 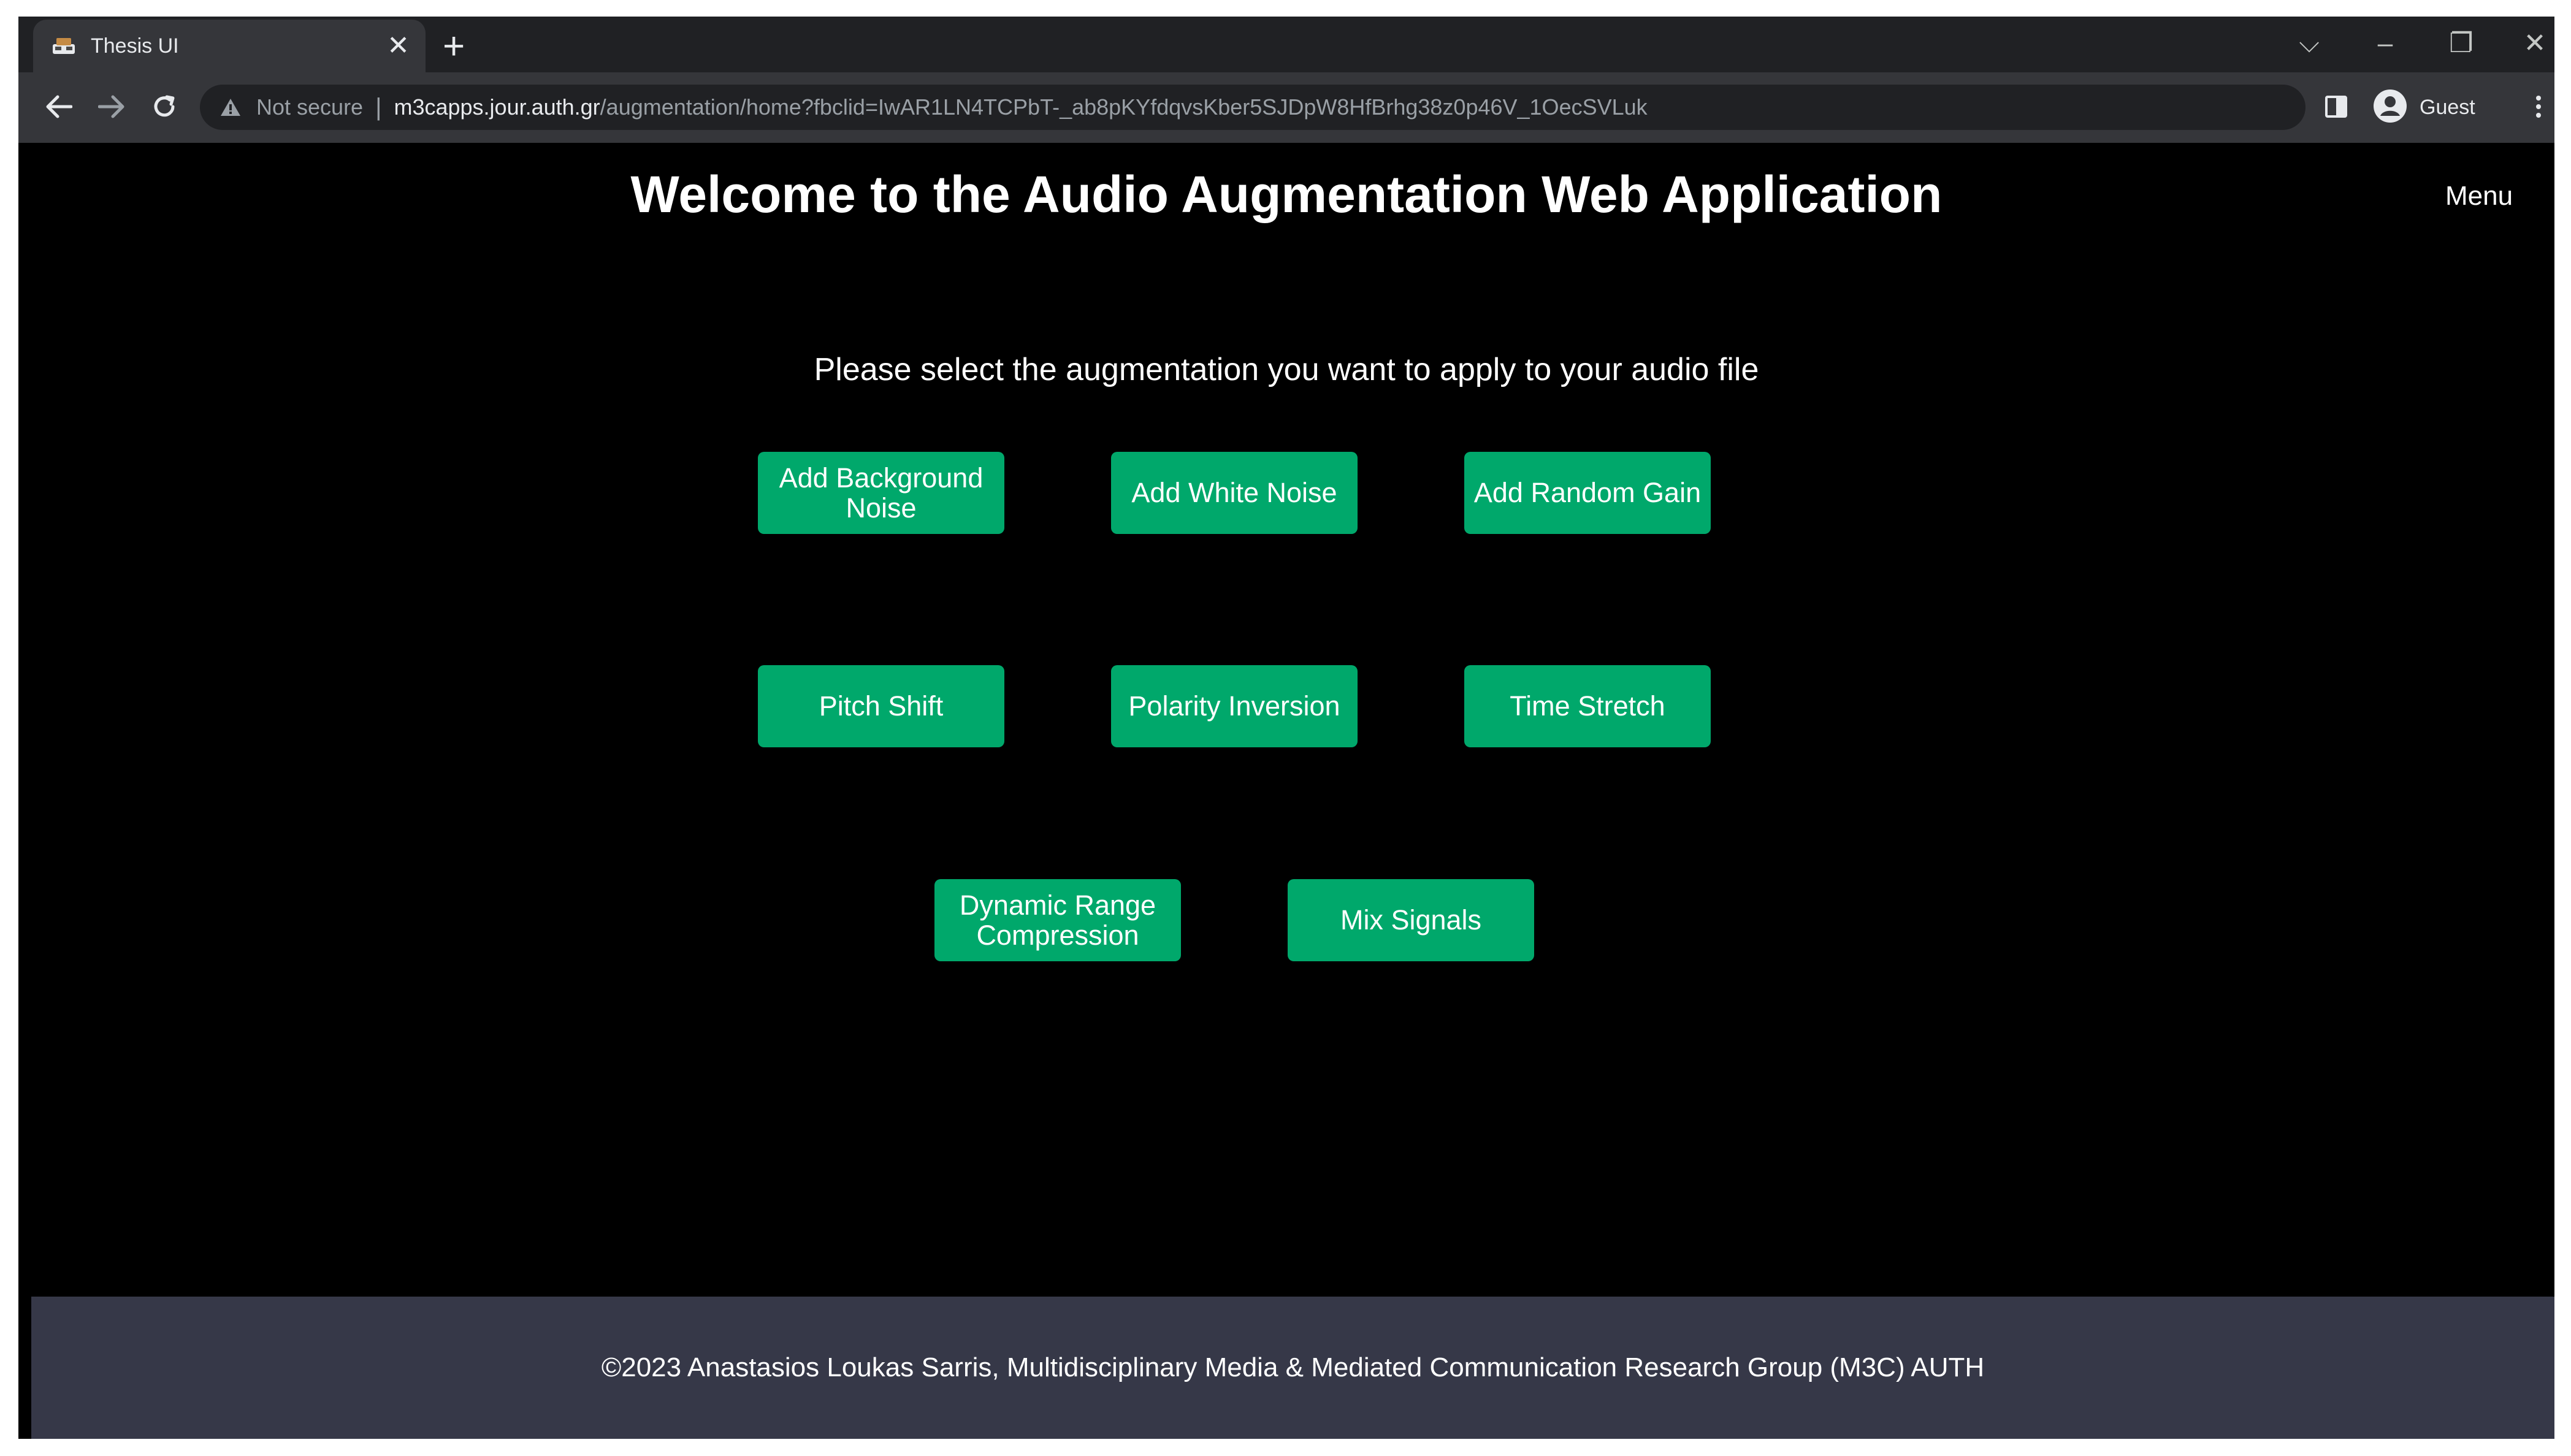 What do you see at coordinates (1588, 706) in the screenshot?
I see `time-stretch-button: Time Stretch` at bounding box center [1588, 706].